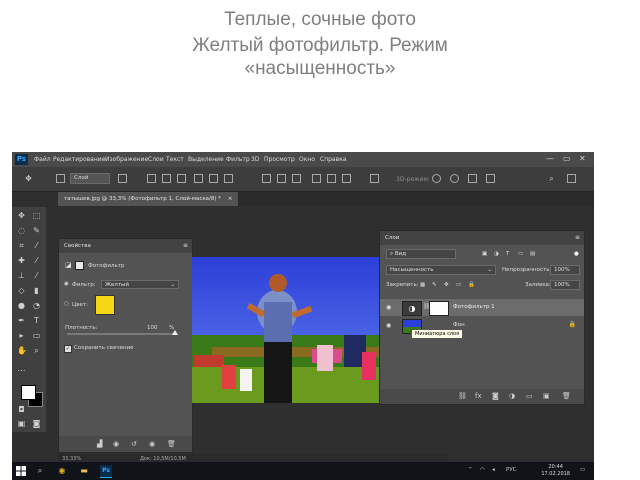  Describe the element at coordinates (166, 178) in the screenshot. I see `align-vcenter-icon` at that location.